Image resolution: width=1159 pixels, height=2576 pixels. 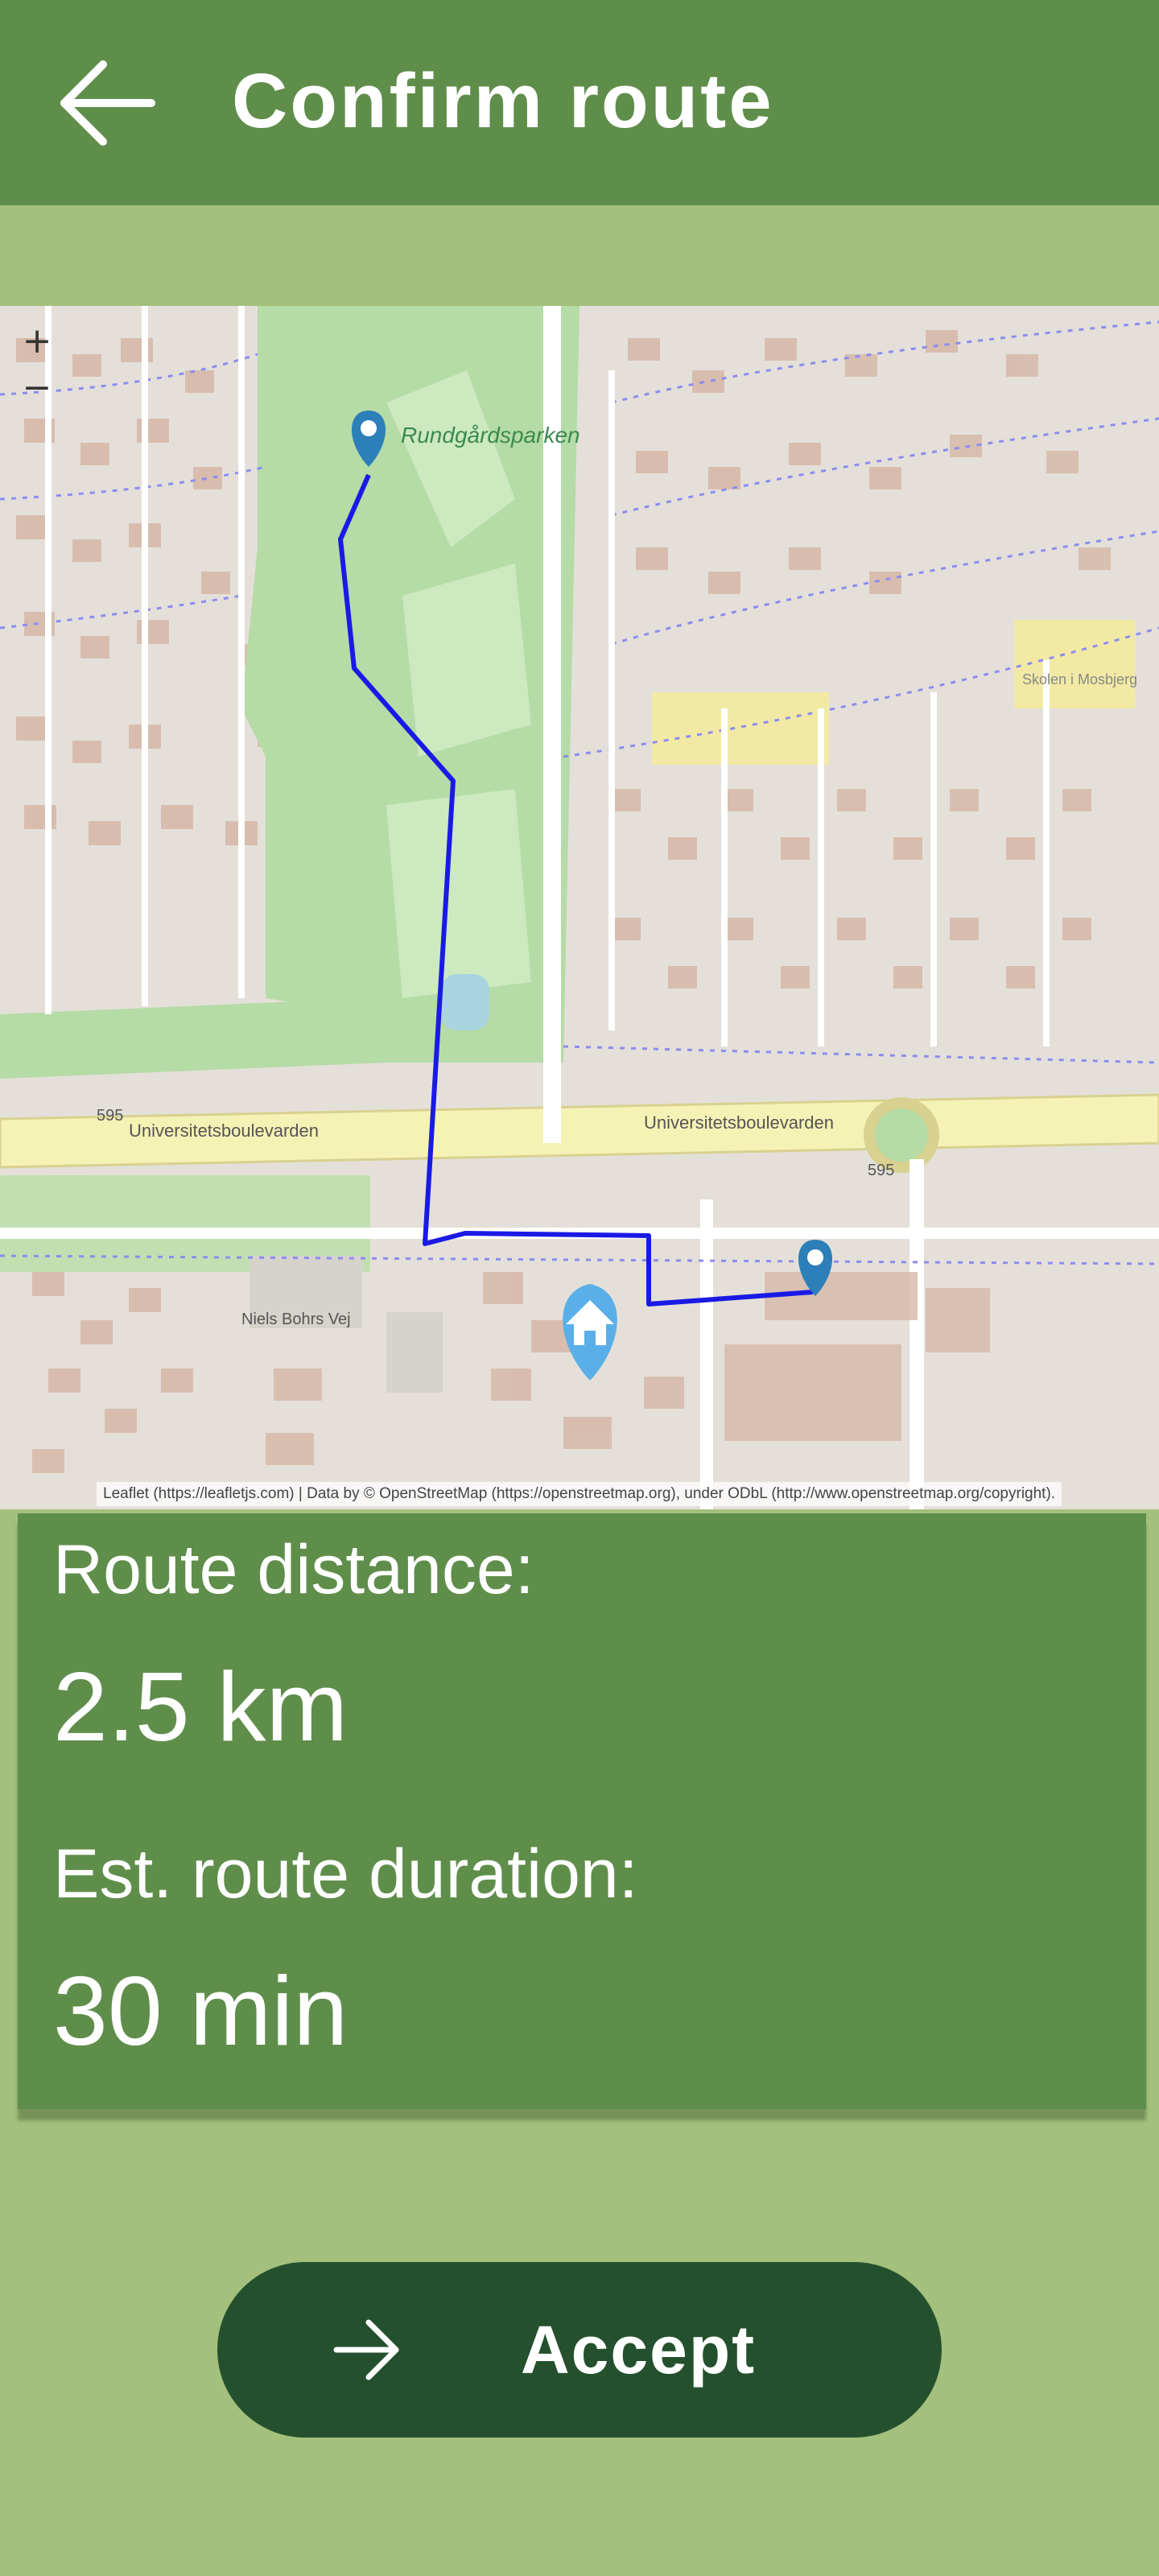 I want to click on accept-label: Accept, so click(x=639, y=2350).